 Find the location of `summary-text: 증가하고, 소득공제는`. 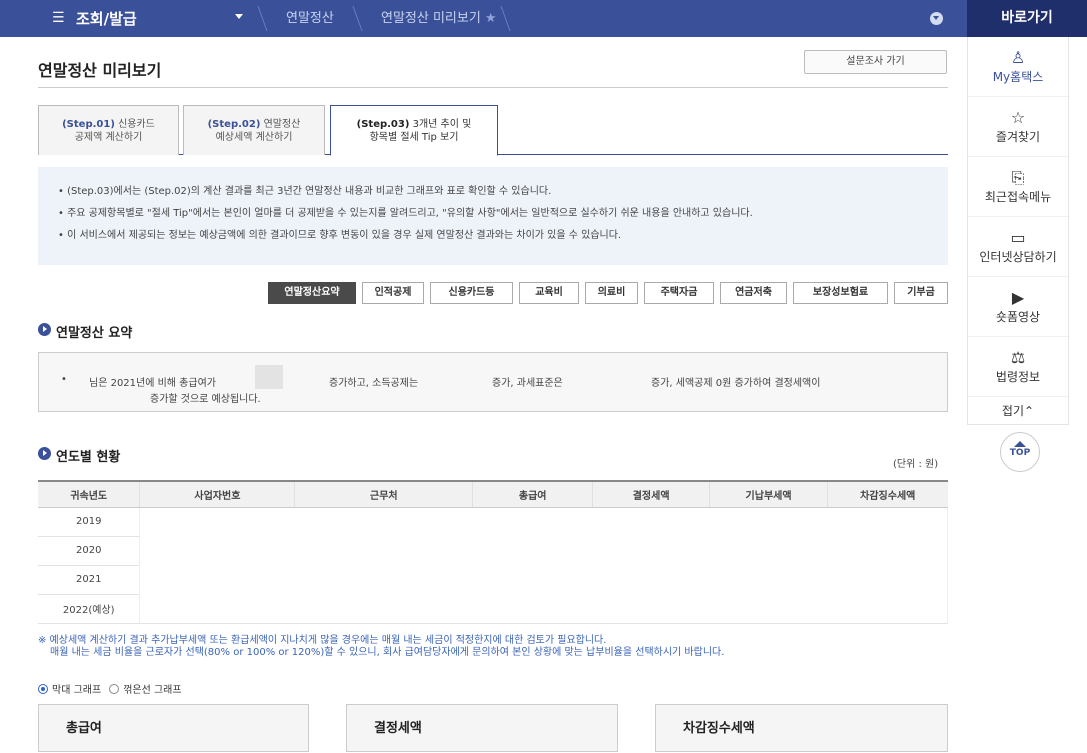

summary-text: 증가하고, 소득공제는 is located at coordinates (374, 383).